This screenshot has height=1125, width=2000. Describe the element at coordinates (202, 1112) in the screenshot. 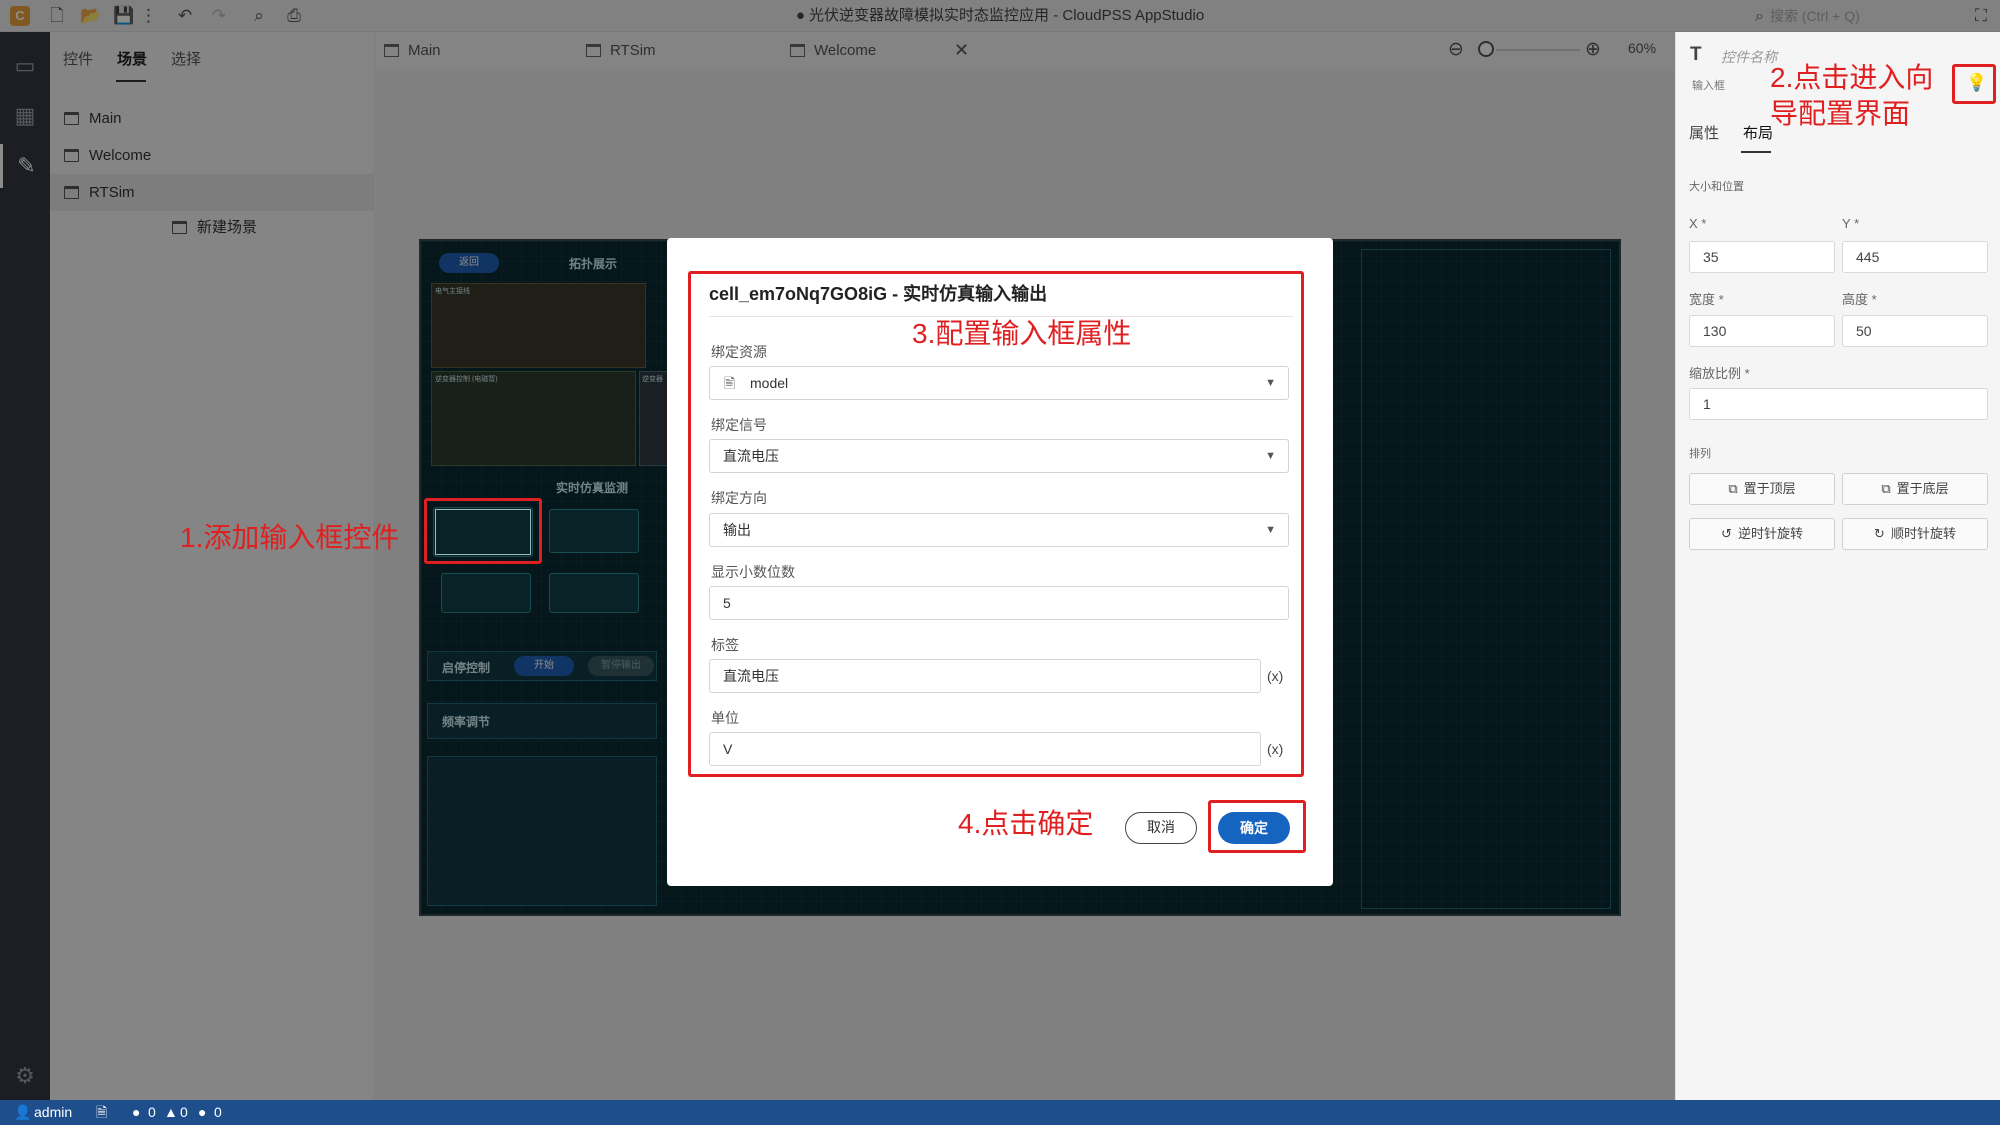

I see `info-icon: ●` at that location.